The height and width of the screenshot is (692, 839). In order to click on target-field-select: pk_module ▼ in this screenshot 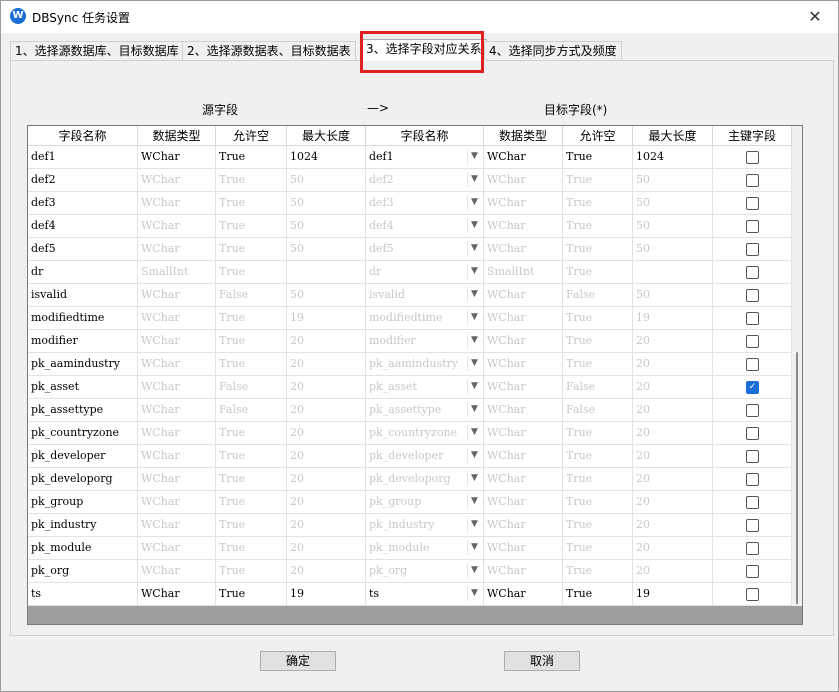, I will do `click(425, 548)`.